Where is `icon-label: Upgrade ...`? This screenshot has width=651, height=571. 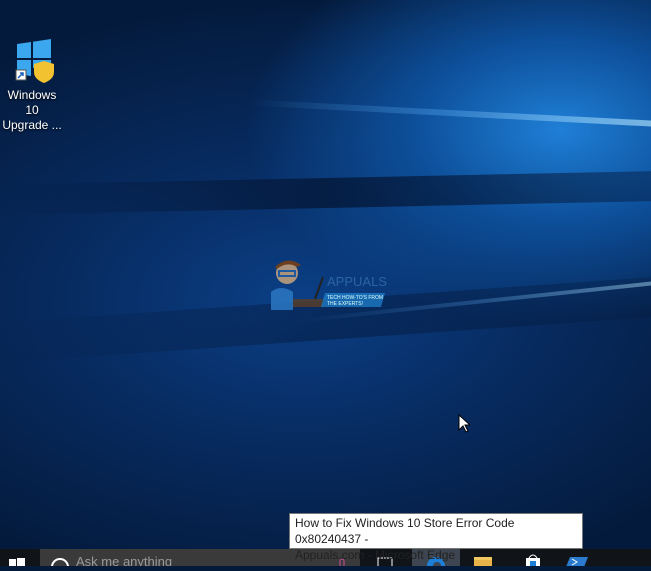 icon-label: Upgrade ... is located at coordinates (32, 125).